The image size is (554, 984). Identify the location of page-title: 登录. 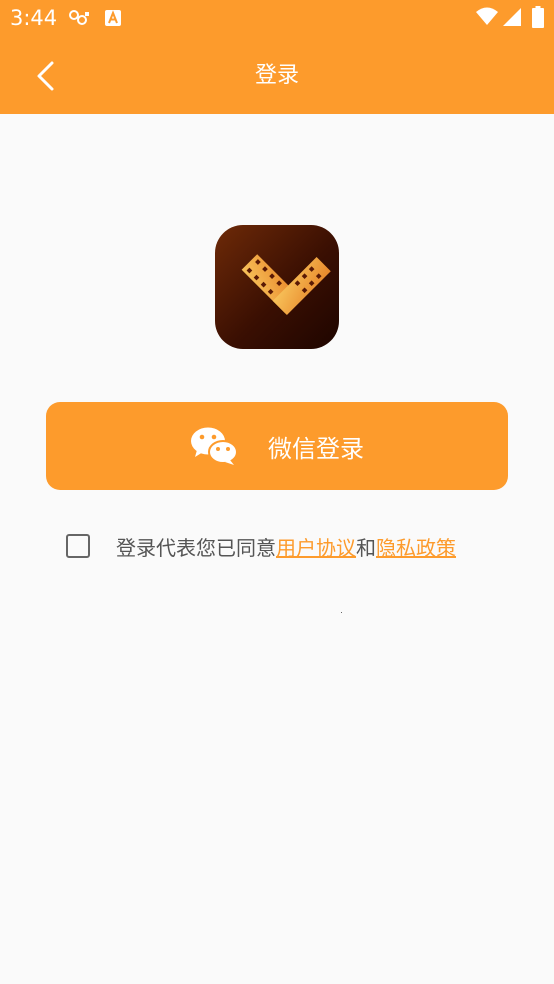
(276, 75).